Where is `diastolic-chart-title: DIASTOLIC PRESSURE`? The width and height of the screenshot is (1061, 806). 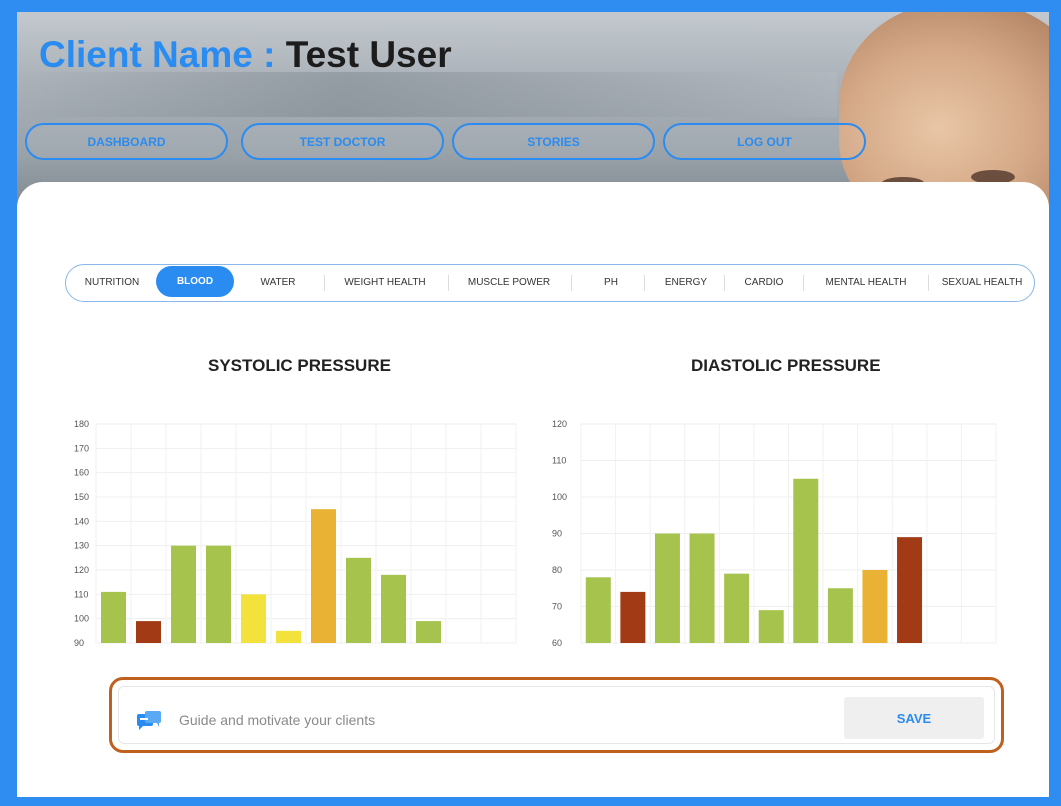
diastolic-chart-title: DIASTOLIC PRESSURE is located at coordinates (786, 365).